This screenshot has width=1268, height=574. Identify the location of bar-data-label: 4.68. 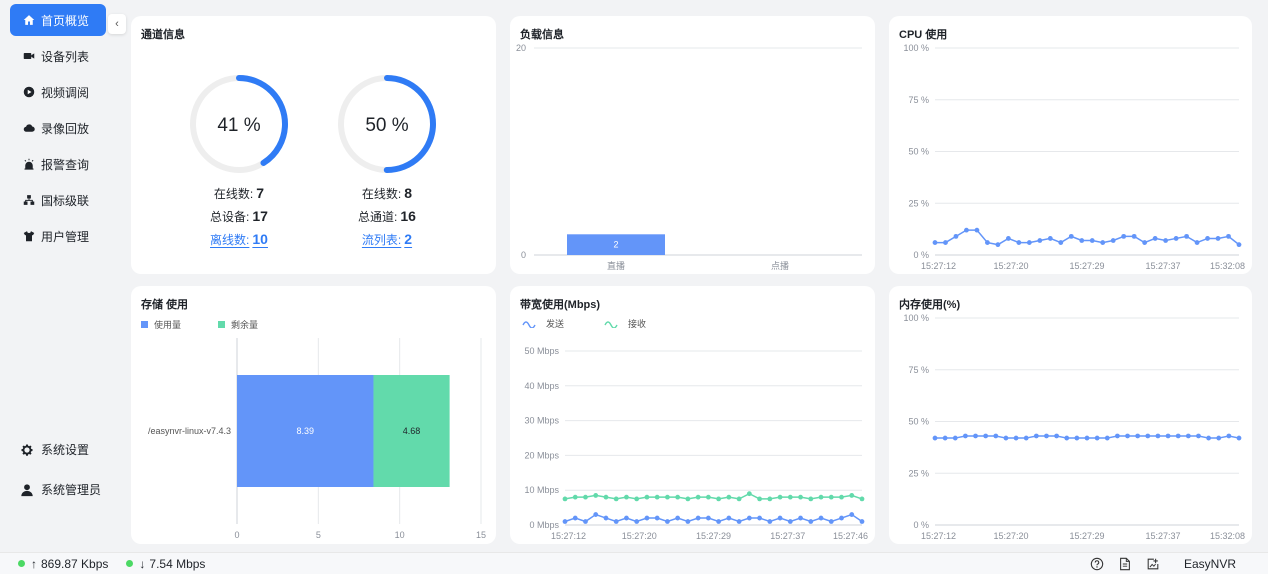
(412, 431).